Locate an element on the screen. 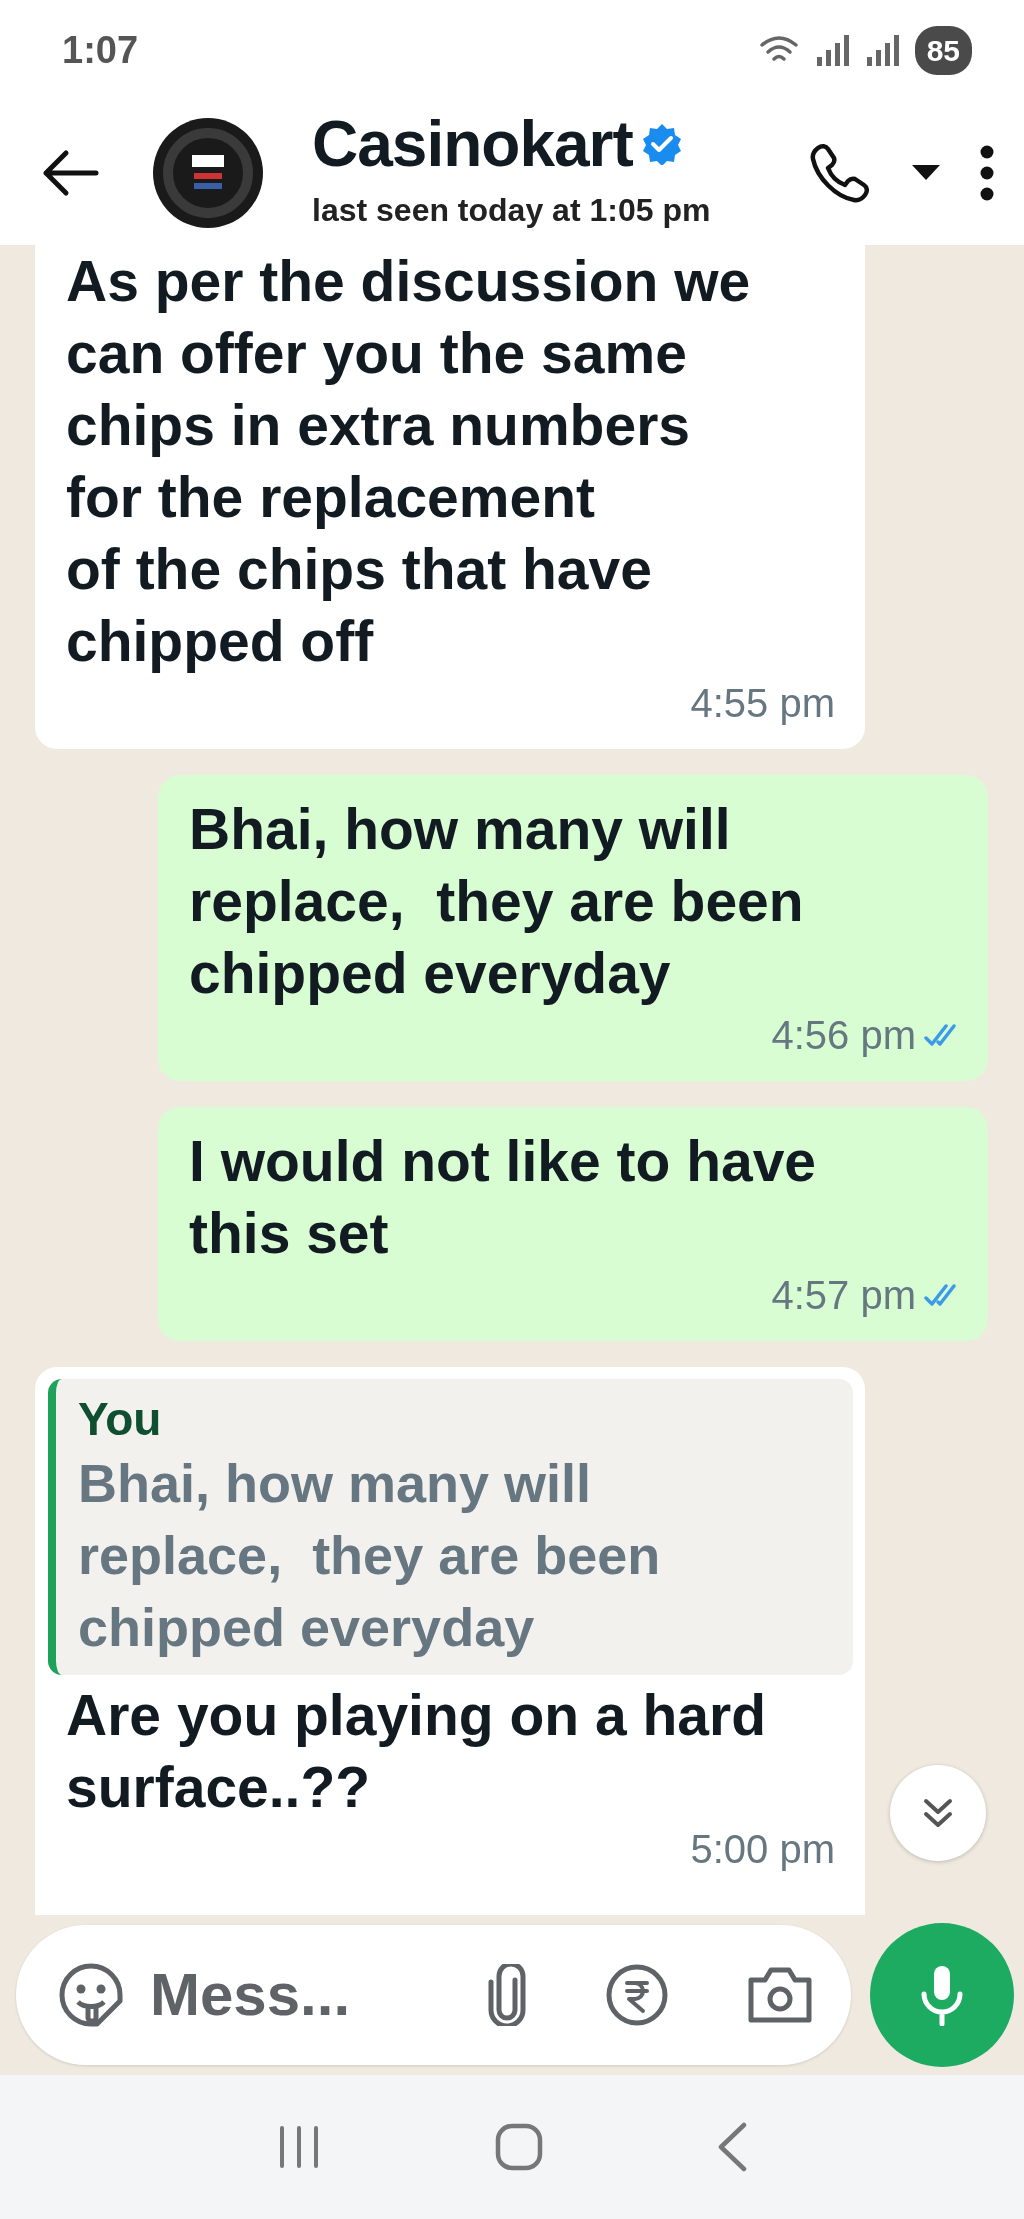 The width and height of the screenshot is (1024, 2219). quote-author: You is located at coordinates (120, 1419).